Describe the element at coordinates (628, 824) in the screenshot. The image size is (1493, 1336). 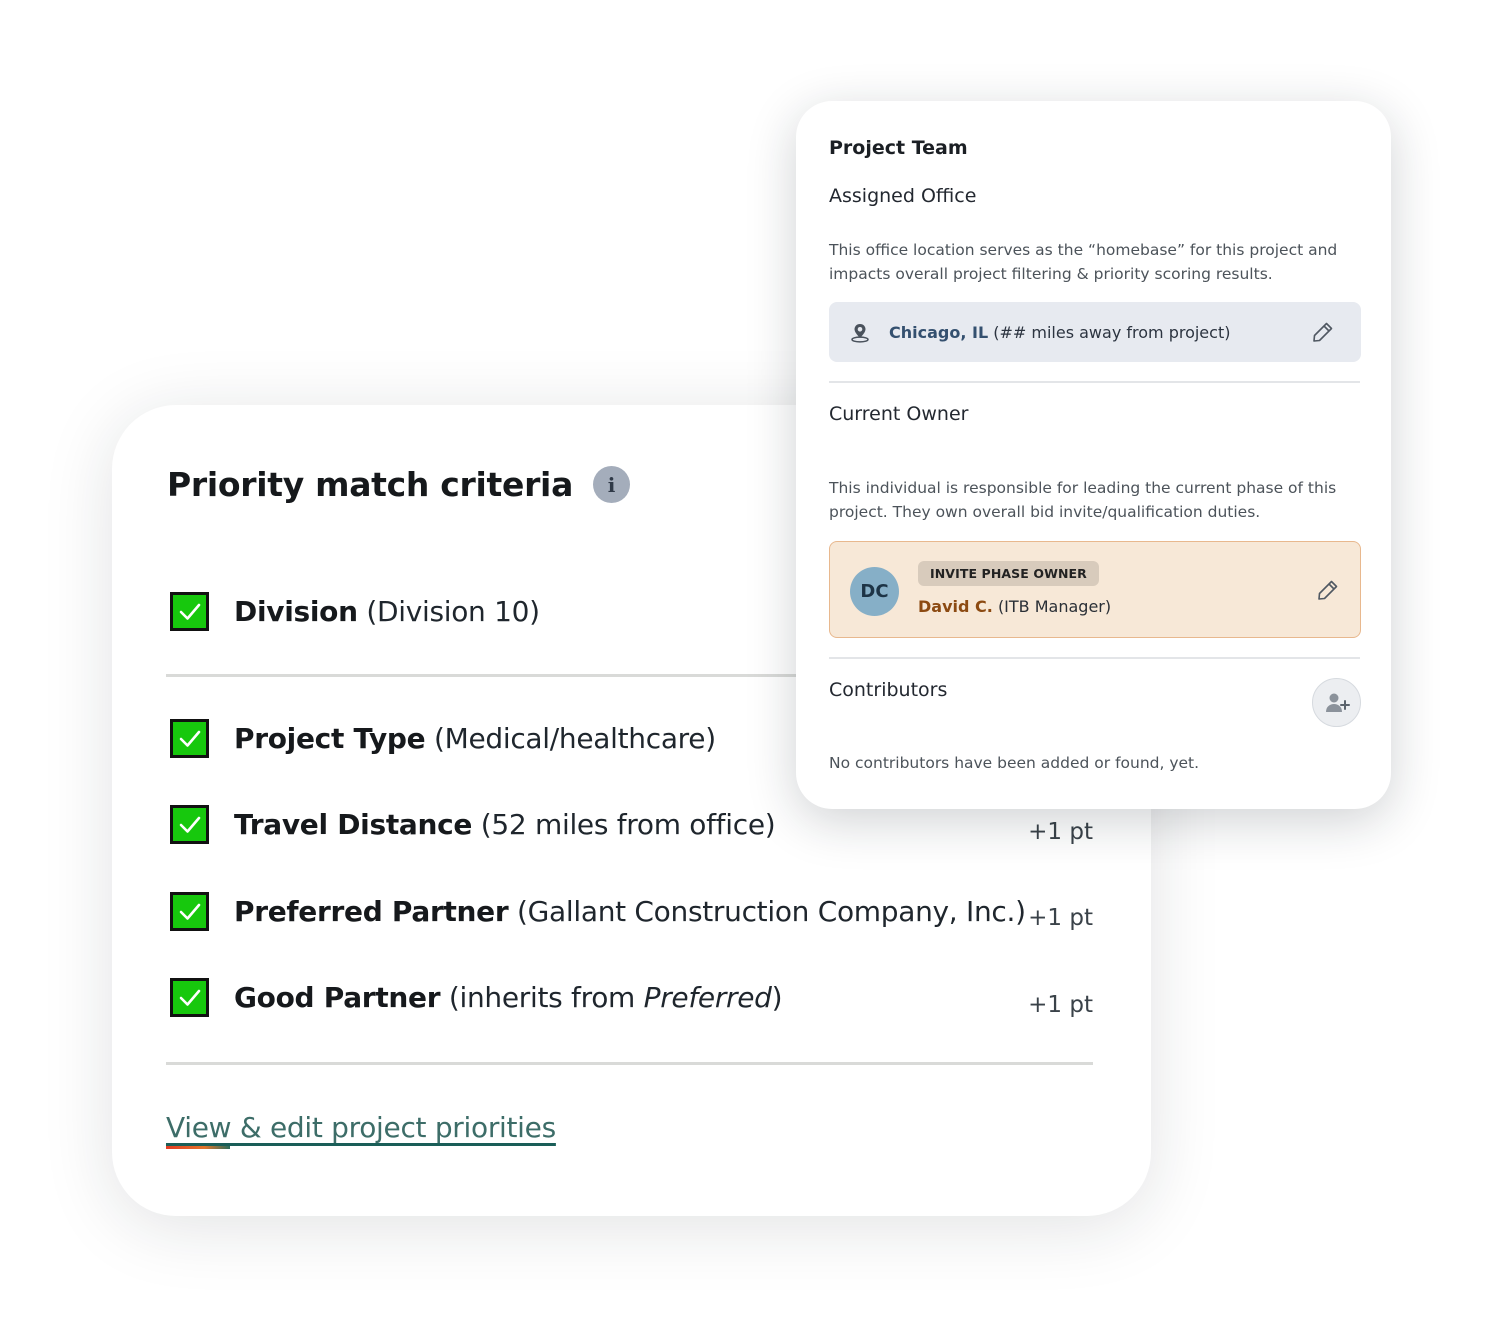
I see `criteria-detail: (52 miles from office)` at that location.